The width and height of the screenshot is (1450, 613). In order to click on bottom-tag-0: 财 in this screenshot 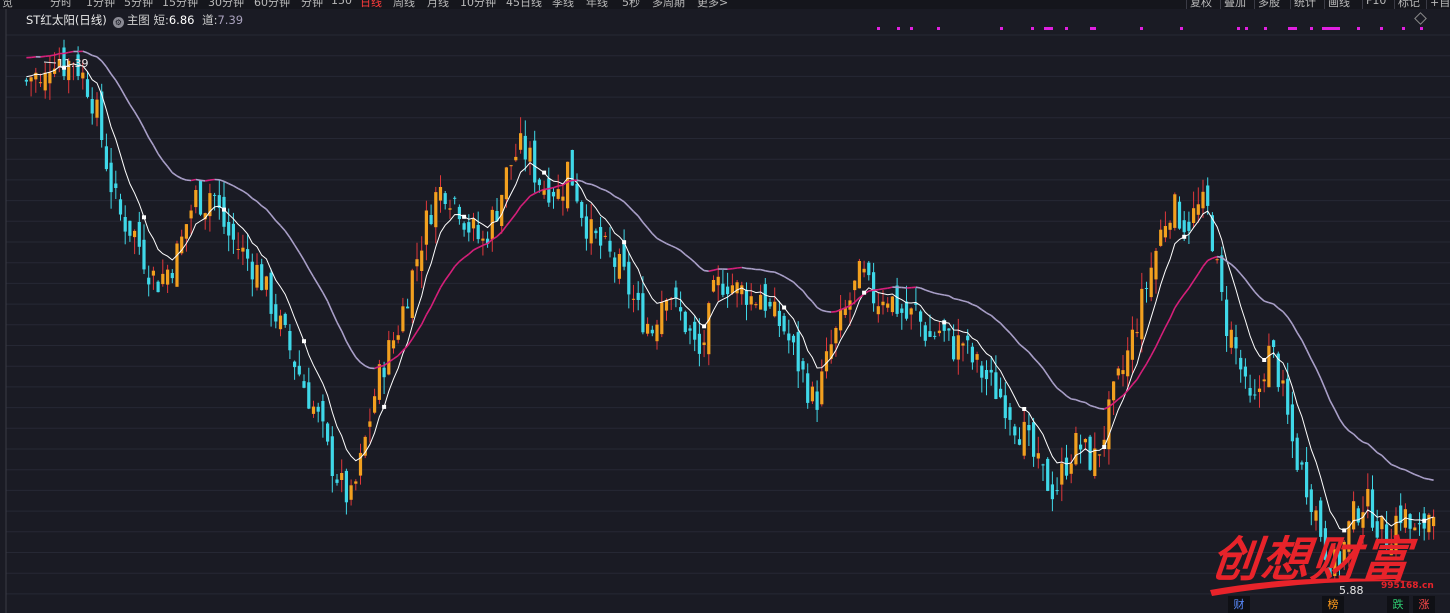, I will do `click(1239, 604)`.